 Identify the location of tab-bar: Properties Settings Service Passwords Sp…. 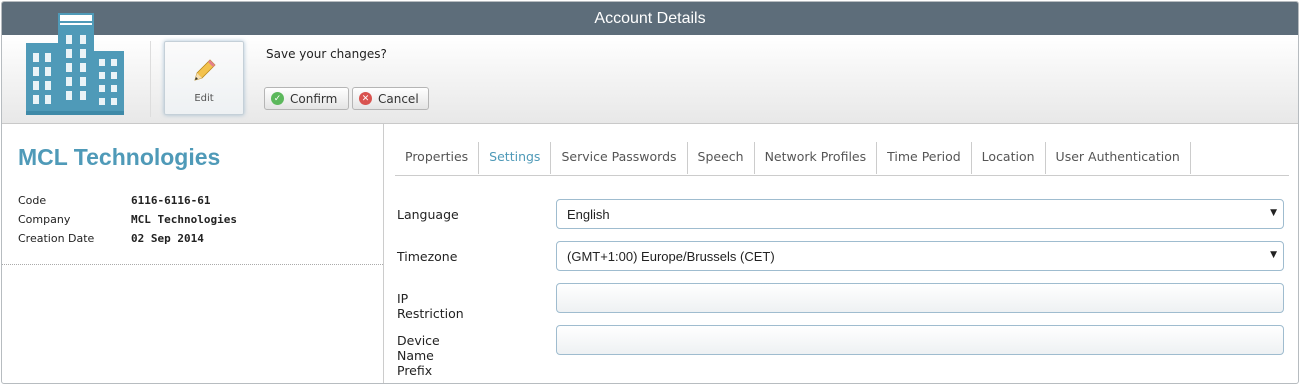
(842, 159).